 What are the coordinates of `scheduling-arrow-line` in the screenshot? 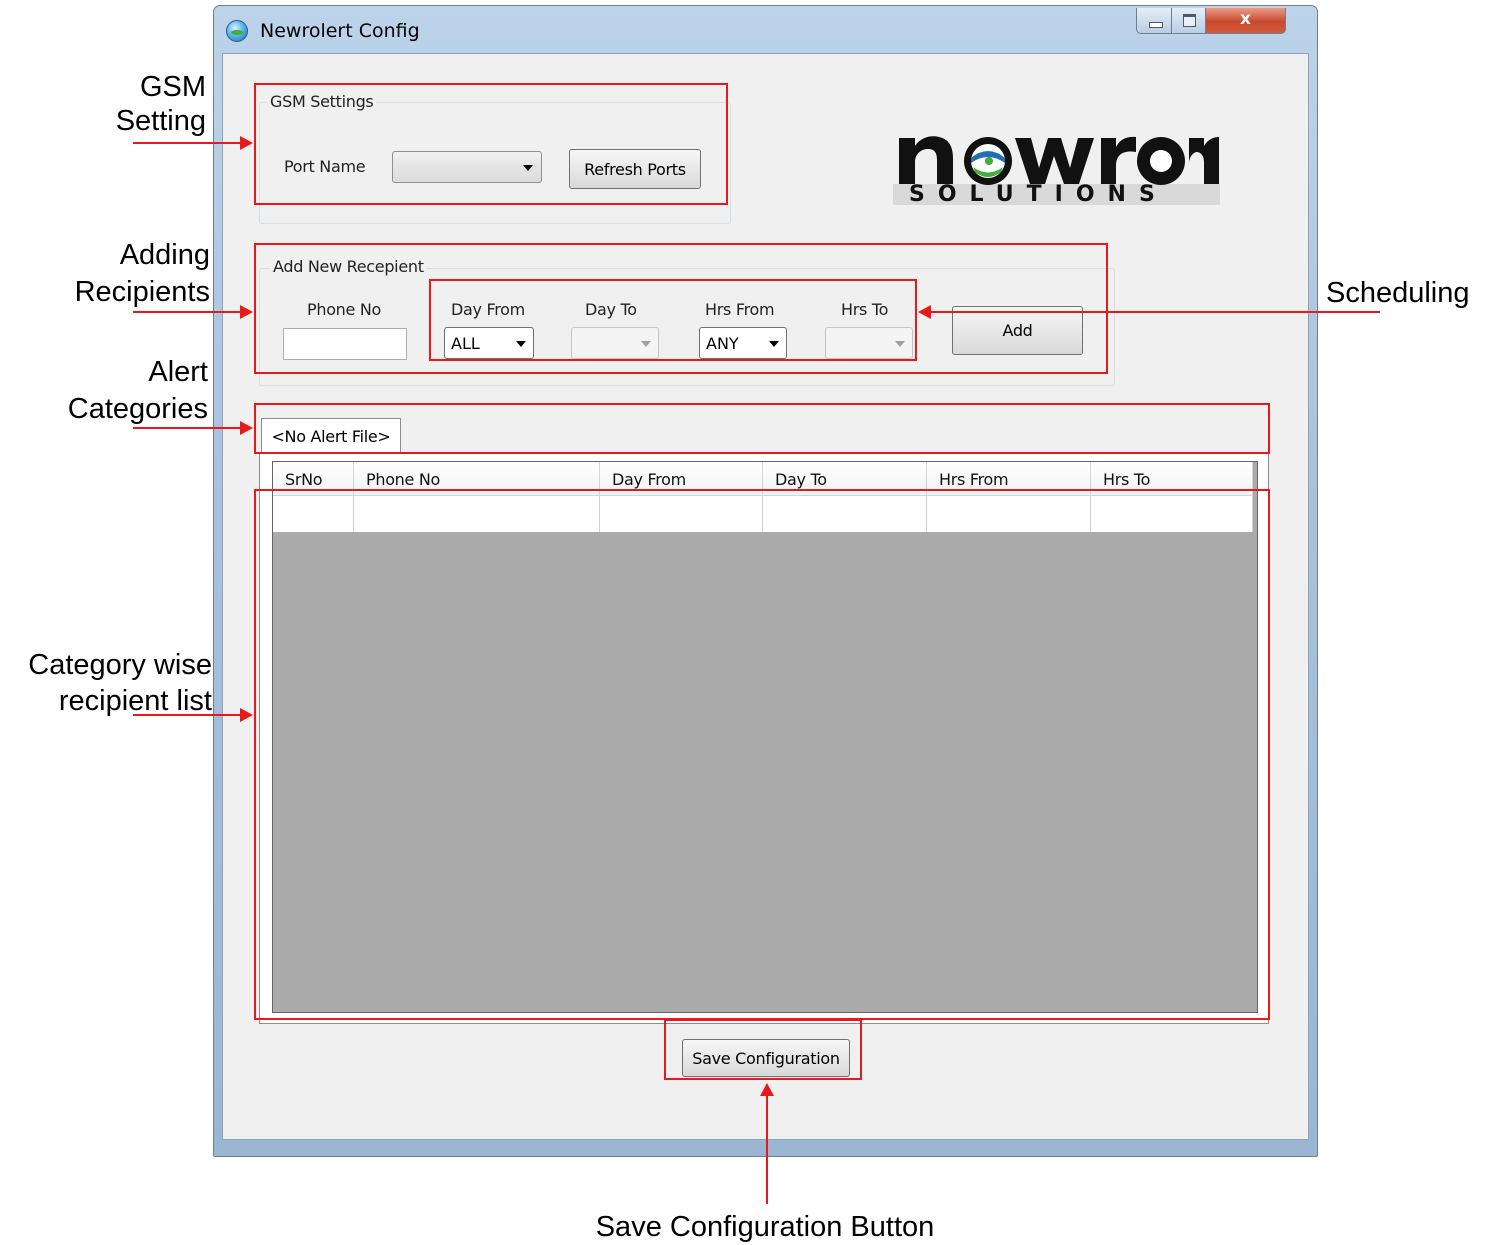 It's located at (1155, 312).